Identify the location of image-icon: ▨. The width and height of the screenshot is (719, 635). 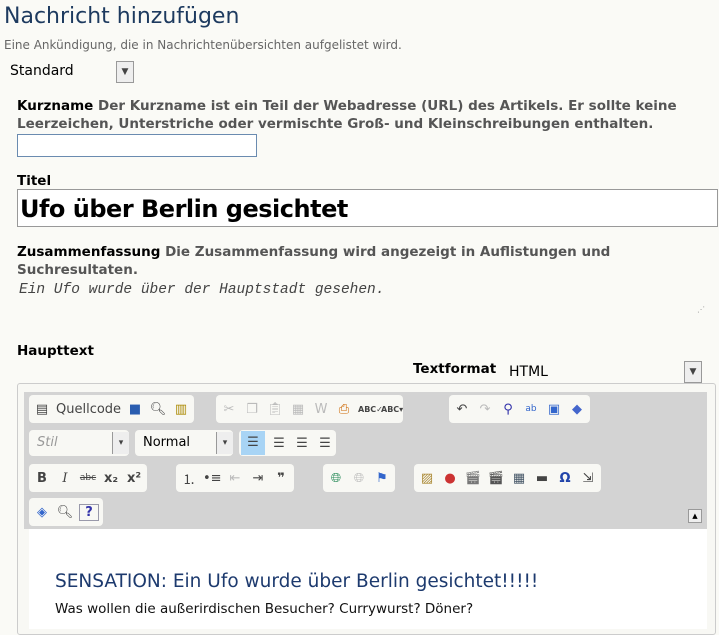
(427, 478).